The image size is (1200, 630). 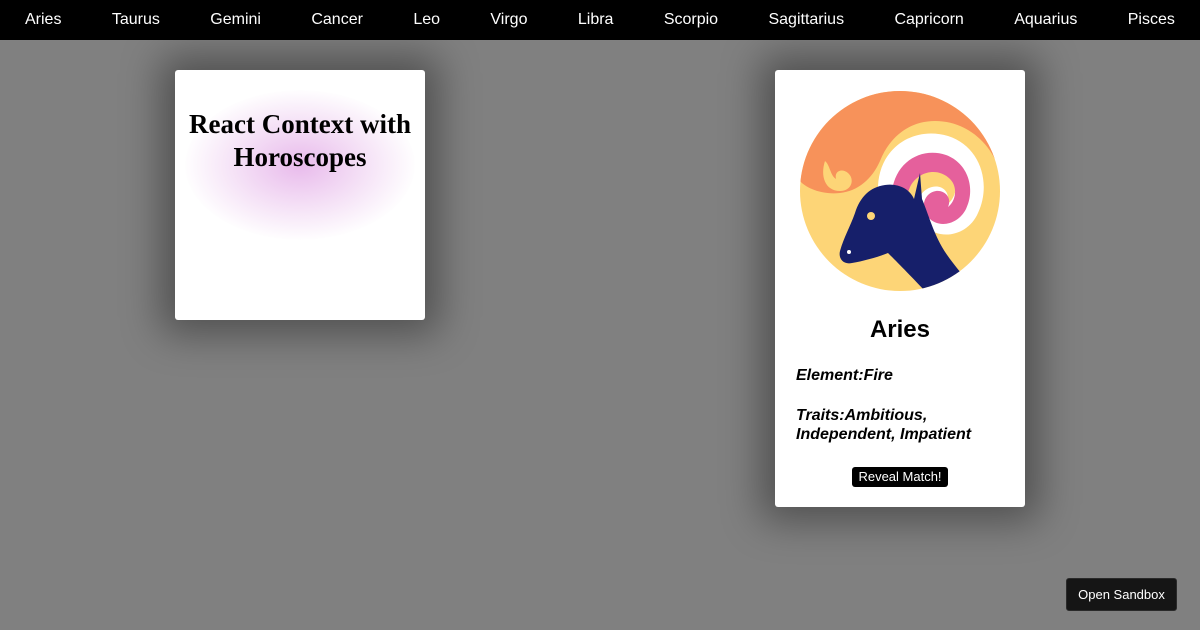 I want to click on sign-element: Element:Fire, so click(x=844, y=375).